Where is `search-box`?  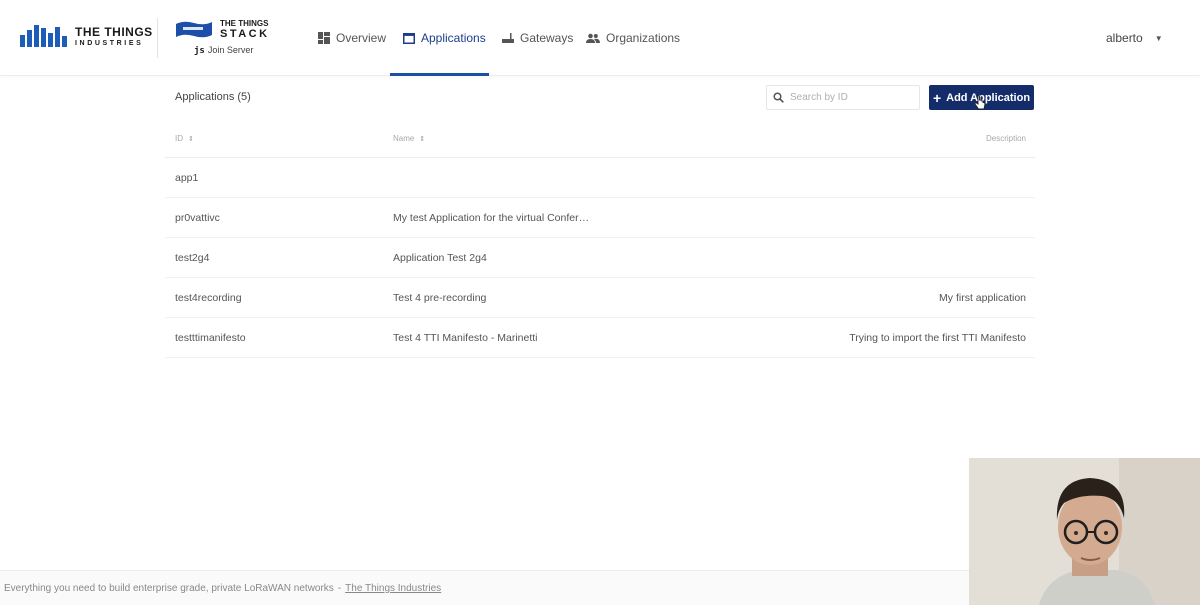 search-box is located at coordinates (843, 97).